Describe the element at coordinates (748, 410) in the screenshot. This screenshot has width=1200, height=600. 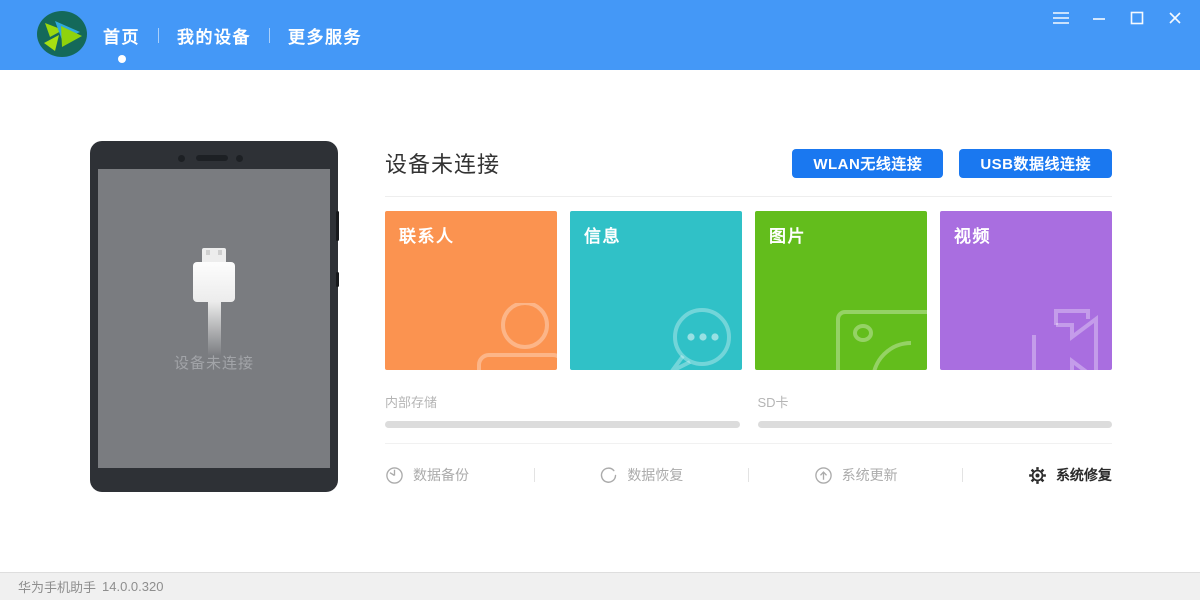
I see `storage-section: 内部存储 SD卡` at that location.